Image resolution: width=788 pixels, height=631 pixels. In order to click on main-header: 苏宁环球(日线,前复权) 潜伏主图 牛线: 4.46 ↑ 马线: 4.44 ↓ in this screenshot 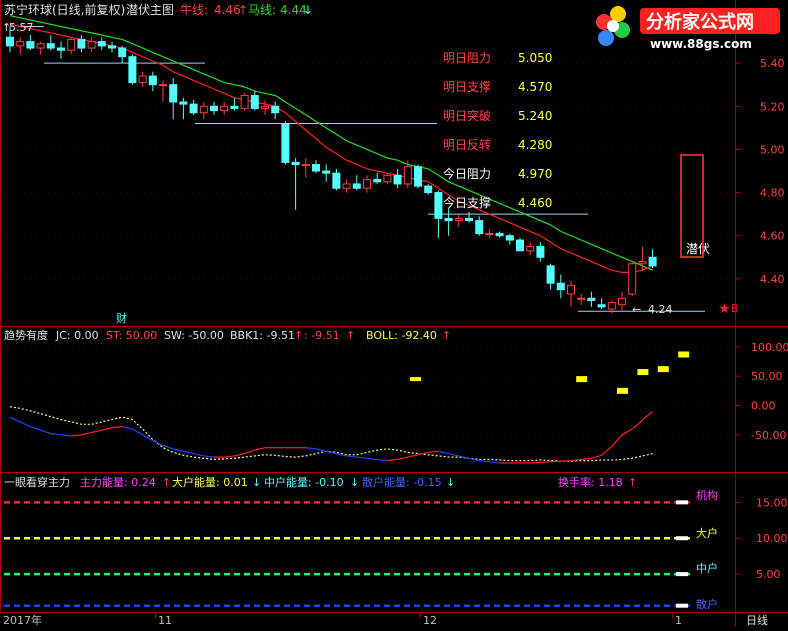, I will do `click(158, 9)`.